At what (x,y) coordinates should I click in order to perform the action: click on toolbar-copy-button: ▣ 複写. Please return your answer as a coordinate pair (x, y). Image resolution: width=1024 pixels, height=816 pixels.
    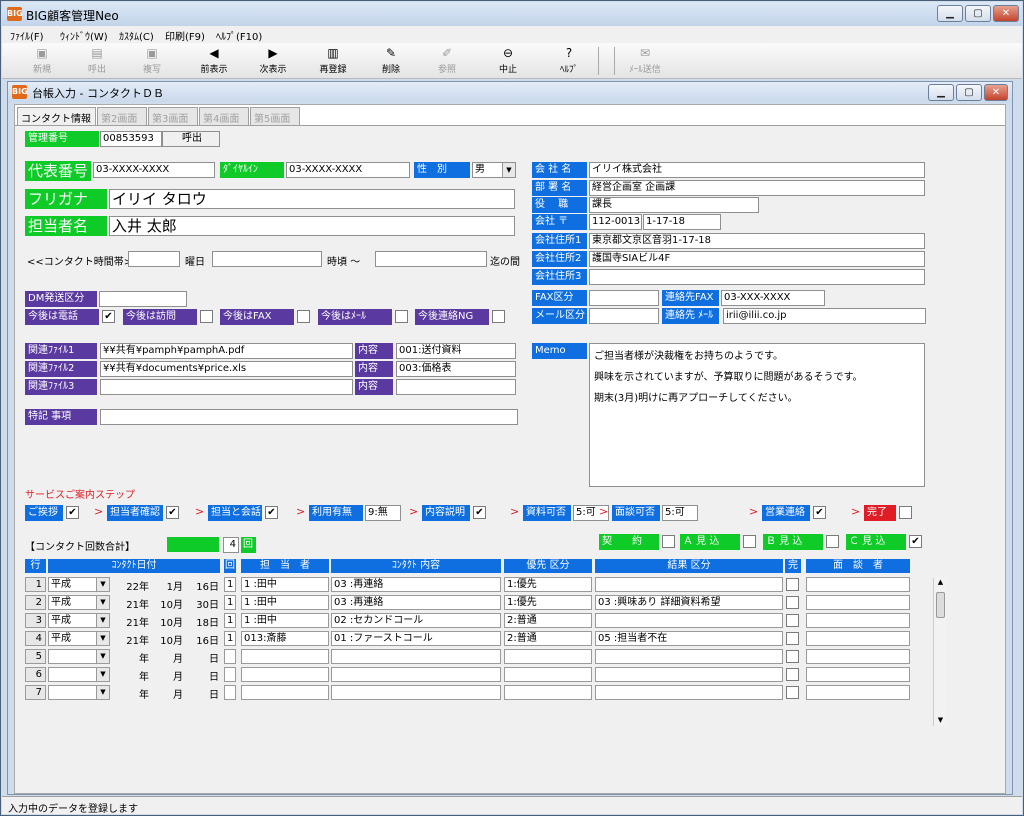
    Looking at the image, I should click on (152, 61).